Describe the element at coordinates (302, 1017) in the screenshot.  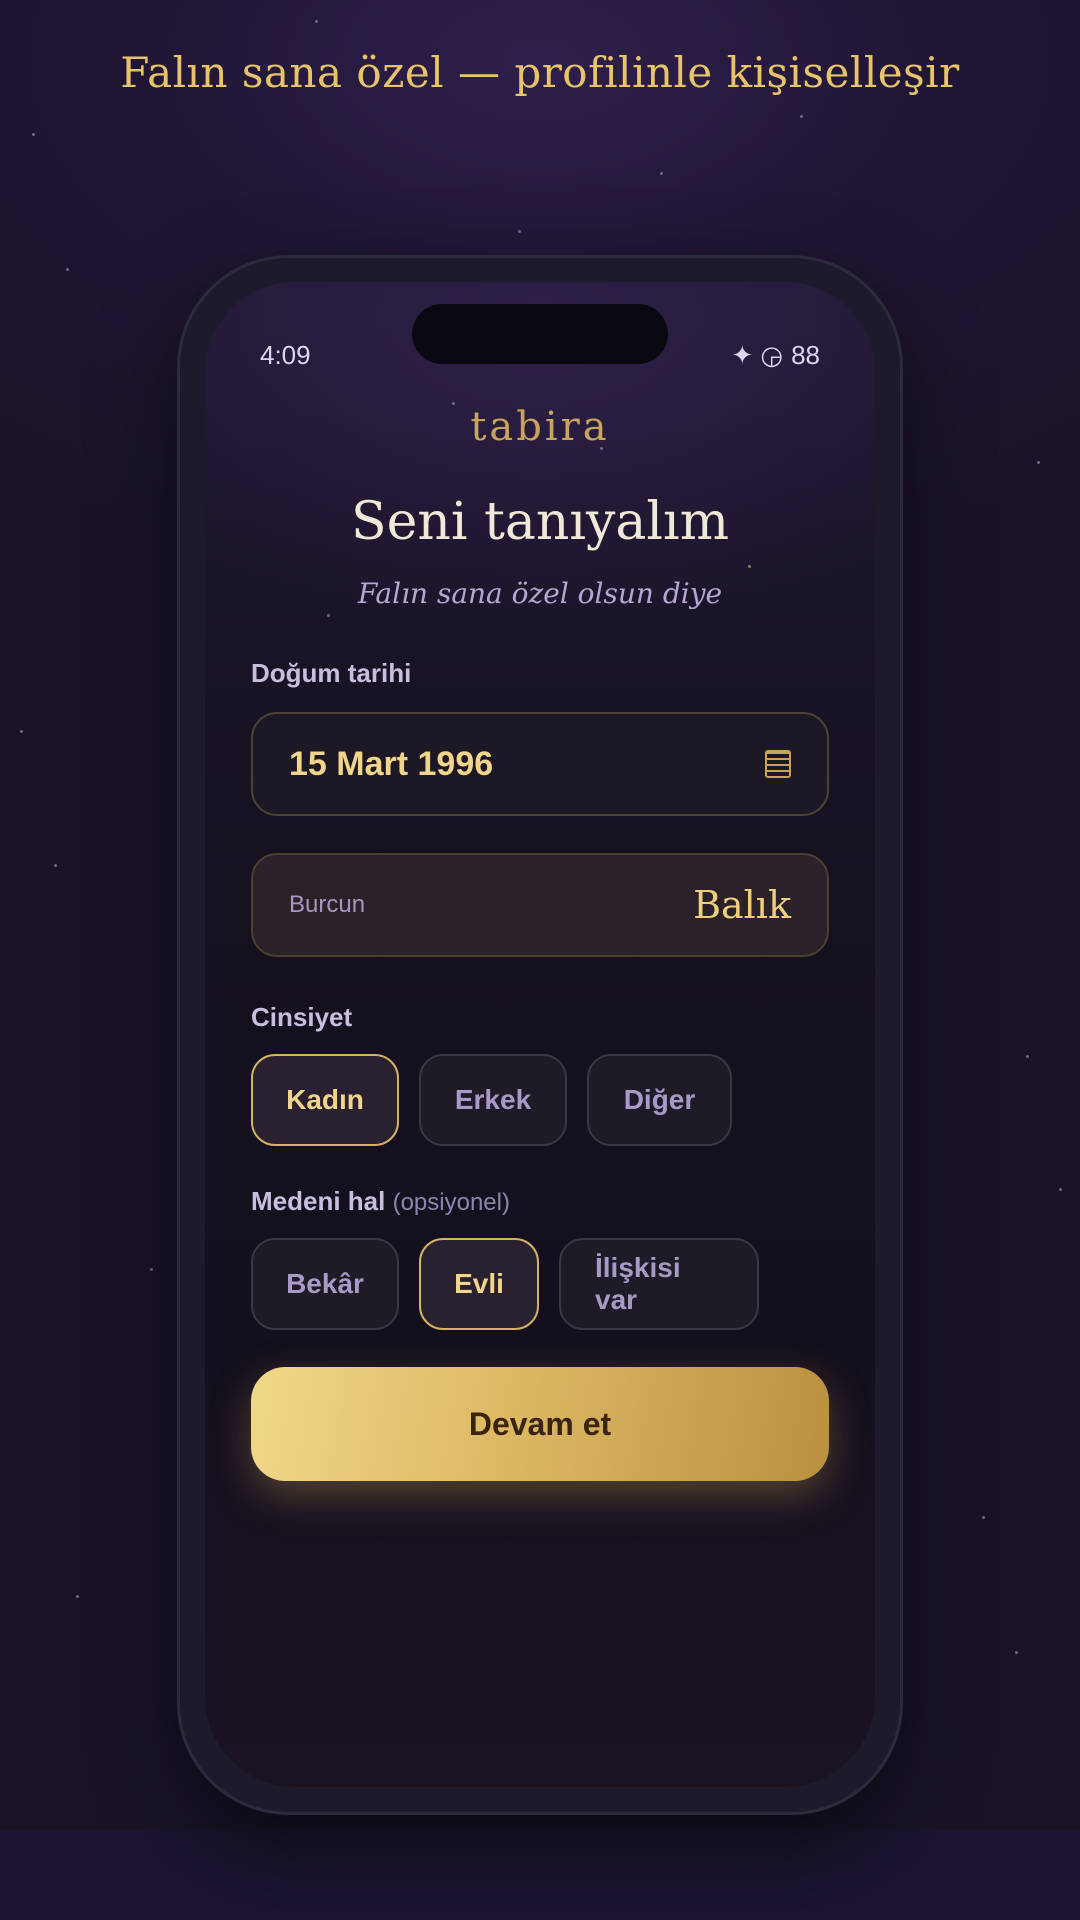
I see `gender-label: Cinsiyet` at that location.